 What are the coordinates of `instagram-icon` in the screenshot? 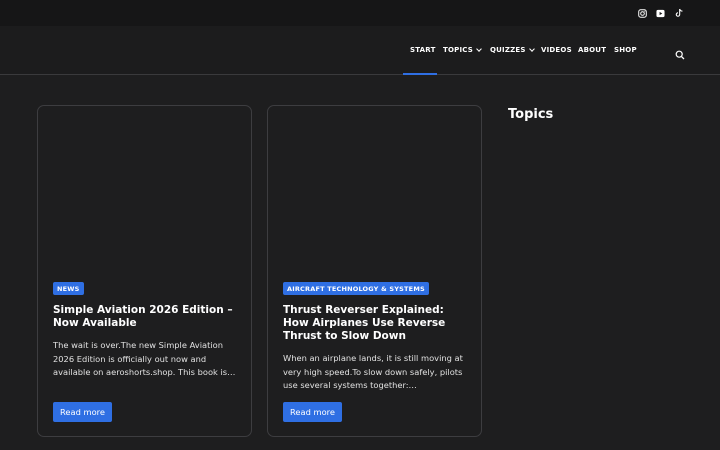 It's located at (642, 13).